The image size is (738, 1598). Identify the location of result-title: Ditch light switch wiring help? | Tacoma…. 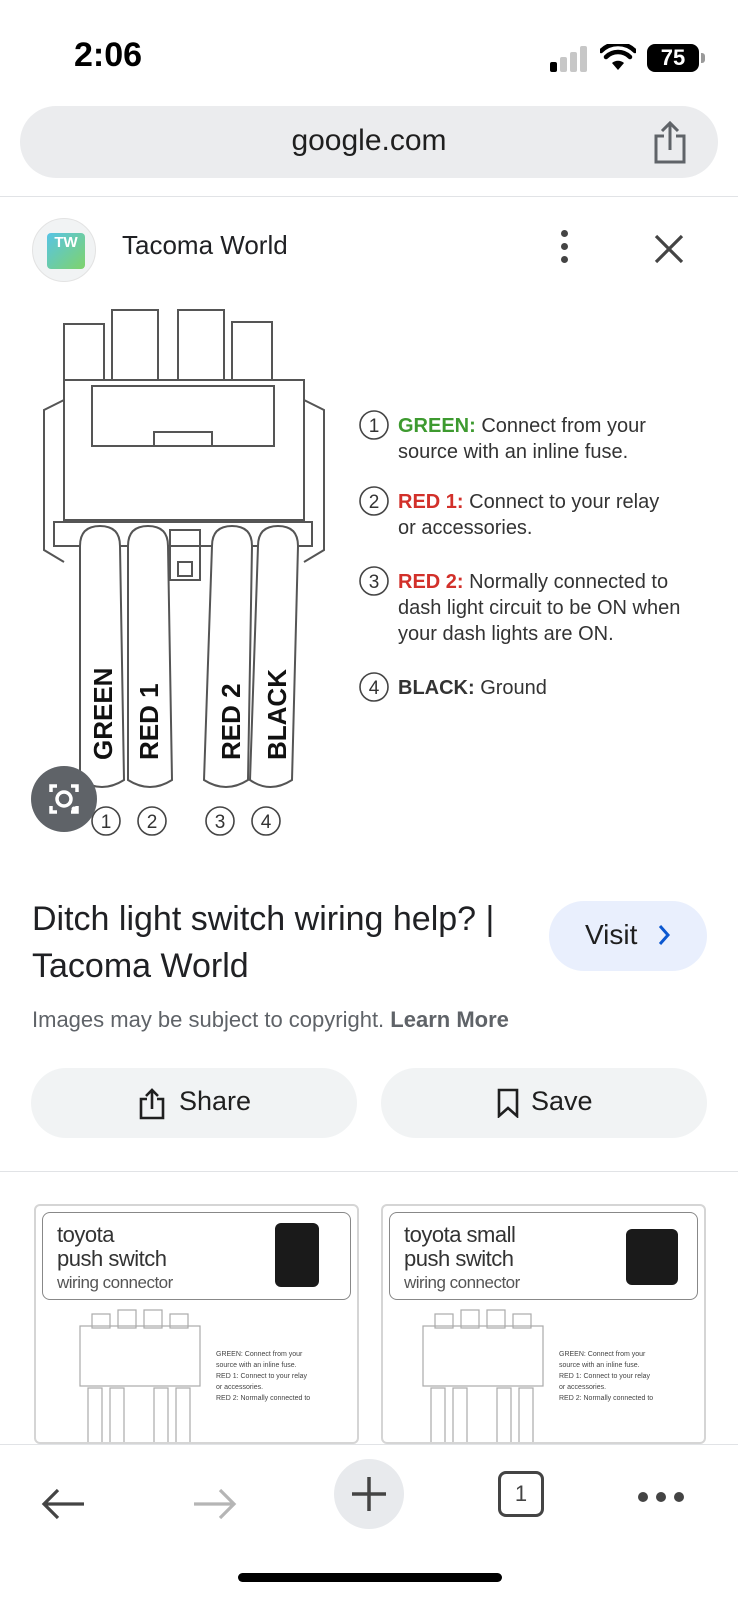
(272, 943).